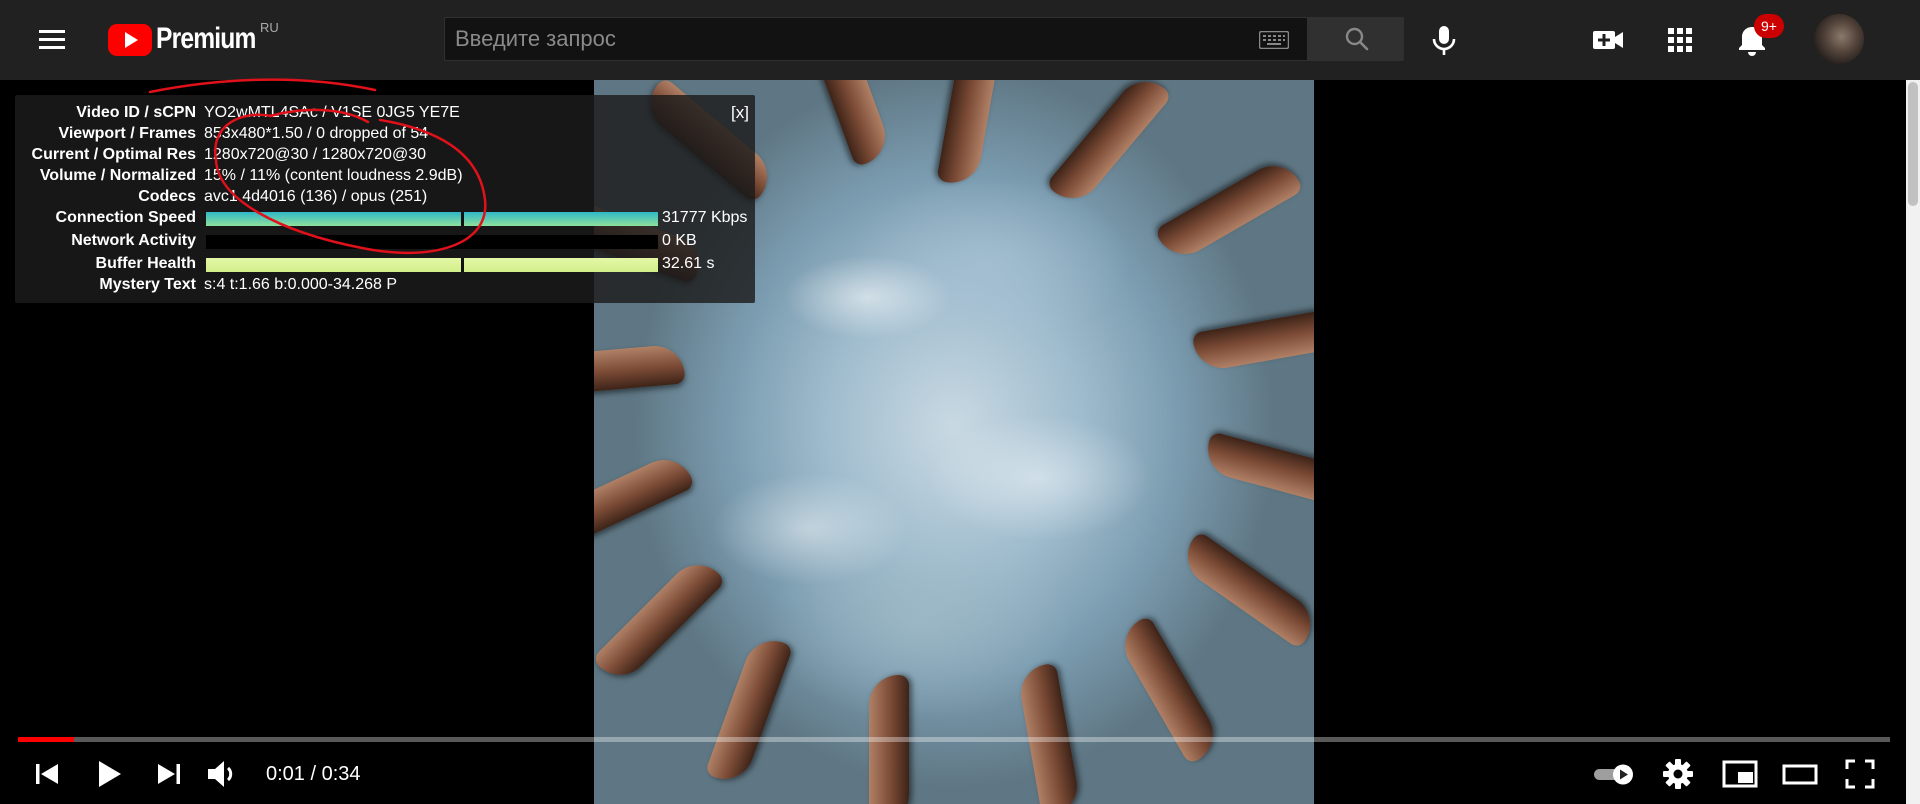  Describe the element at coordinates (954, 739) in the screenshot. I see `progress-bar` at that location.